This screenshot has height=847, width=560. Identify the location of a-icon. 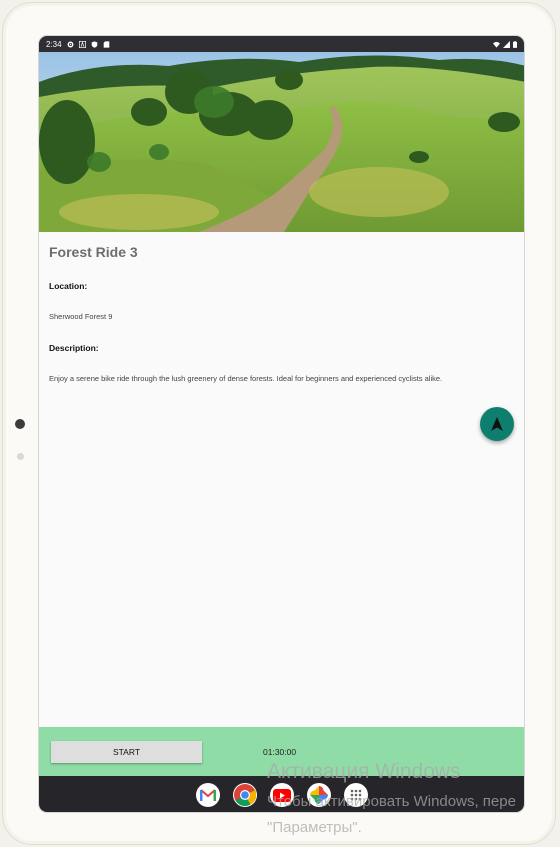
(82, 44).